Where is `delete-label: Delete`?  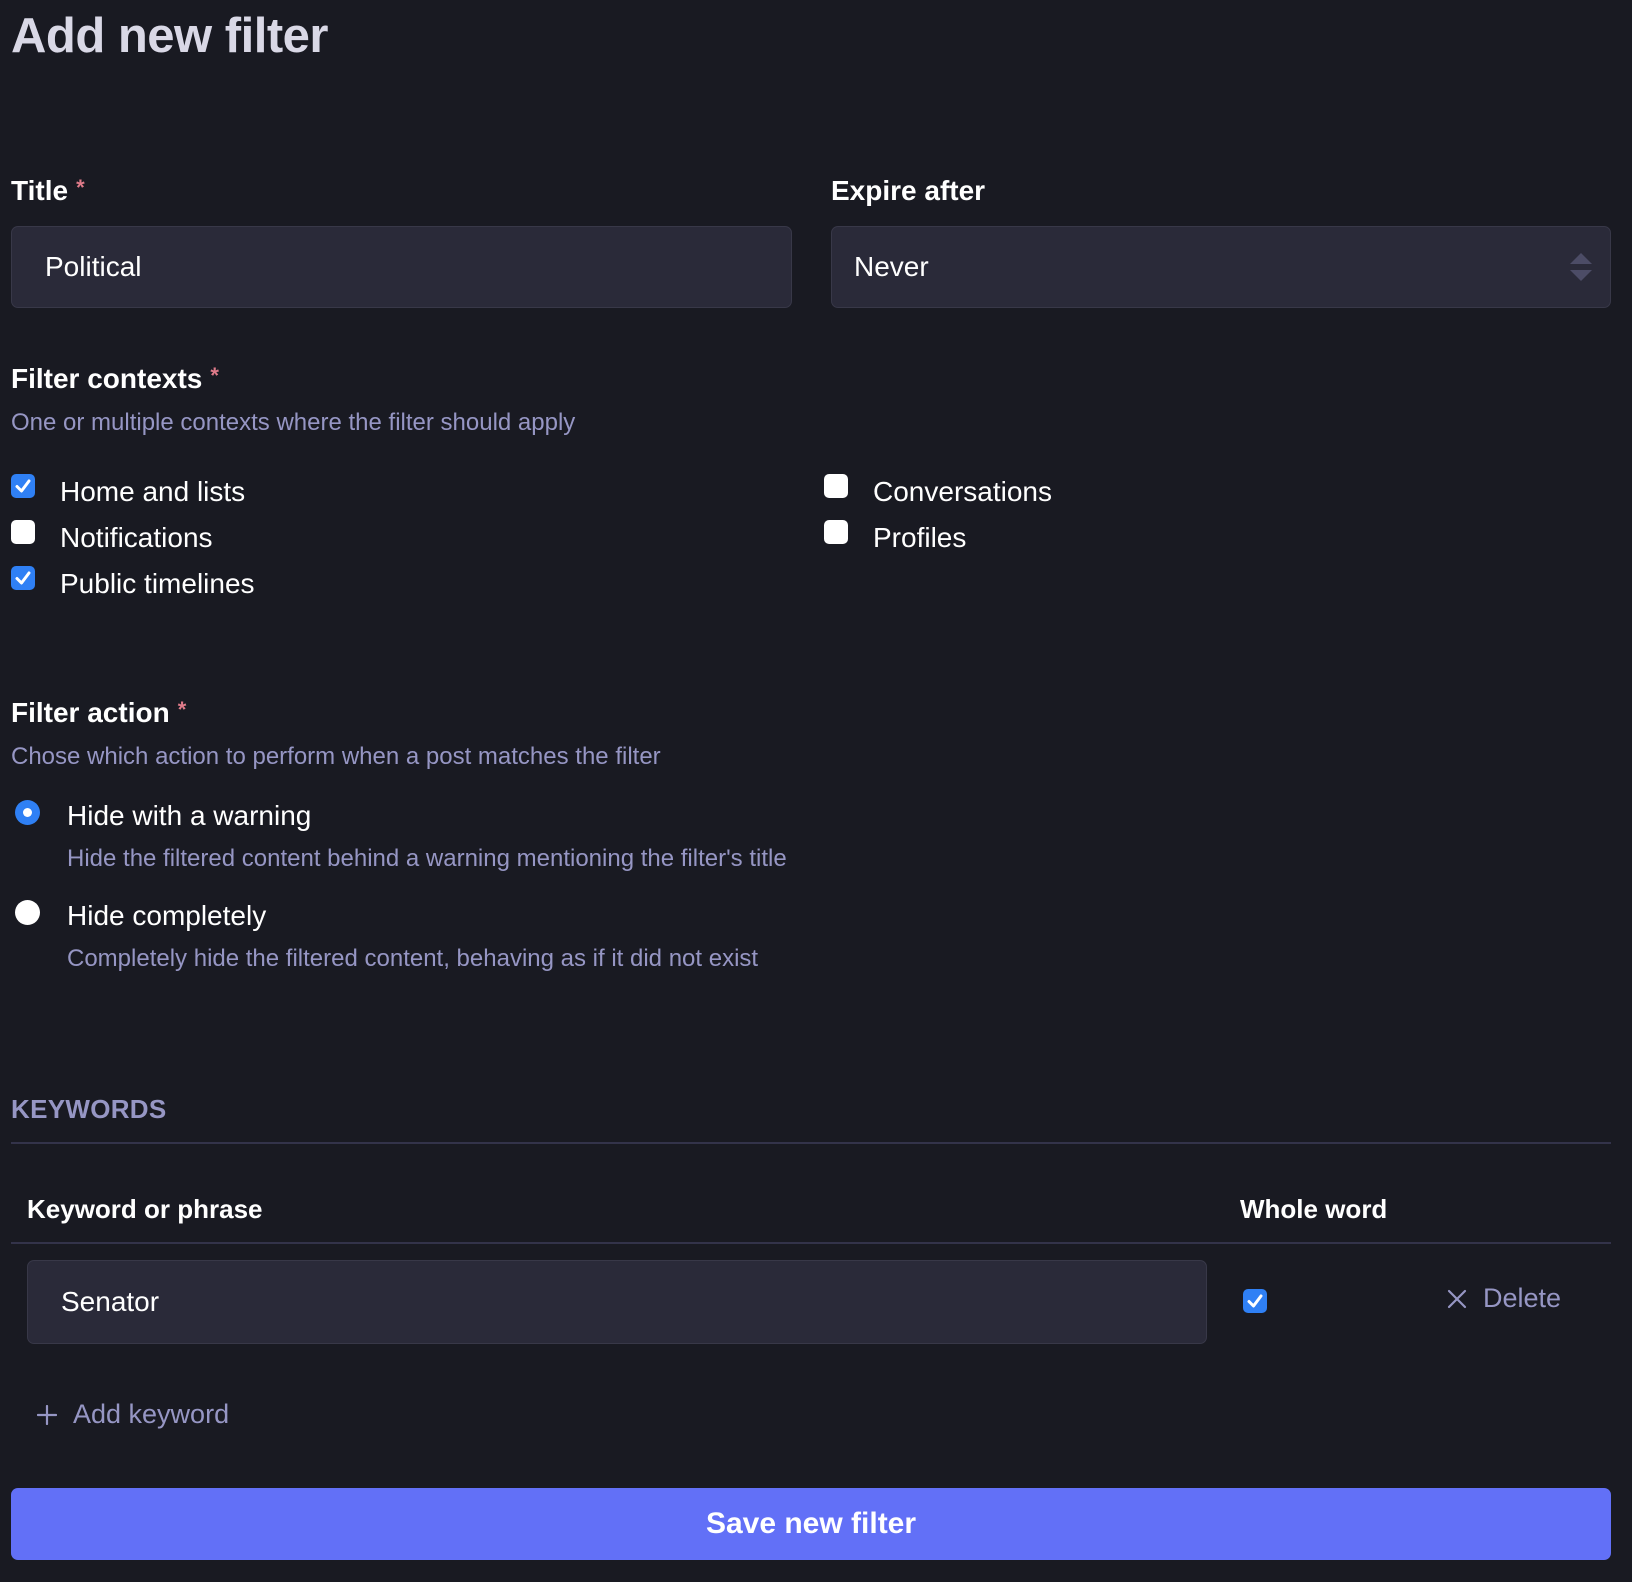
delete-label: Delete is located at coordinates (1522, 1298).